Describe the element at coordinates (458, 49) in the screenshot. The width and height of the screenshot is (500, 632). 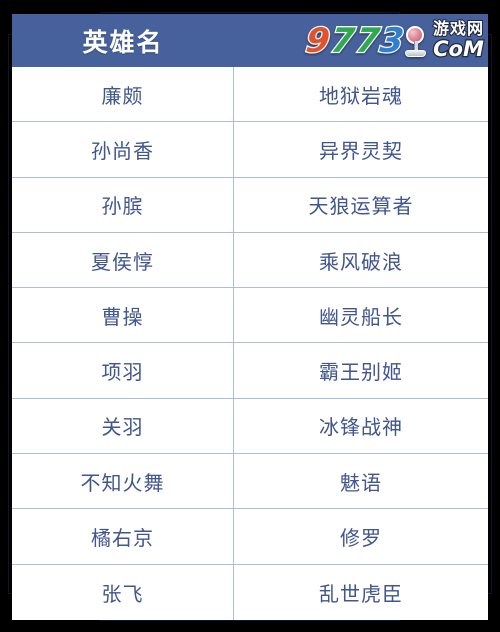
I see `watermark-domain-text: CoM` at that location.